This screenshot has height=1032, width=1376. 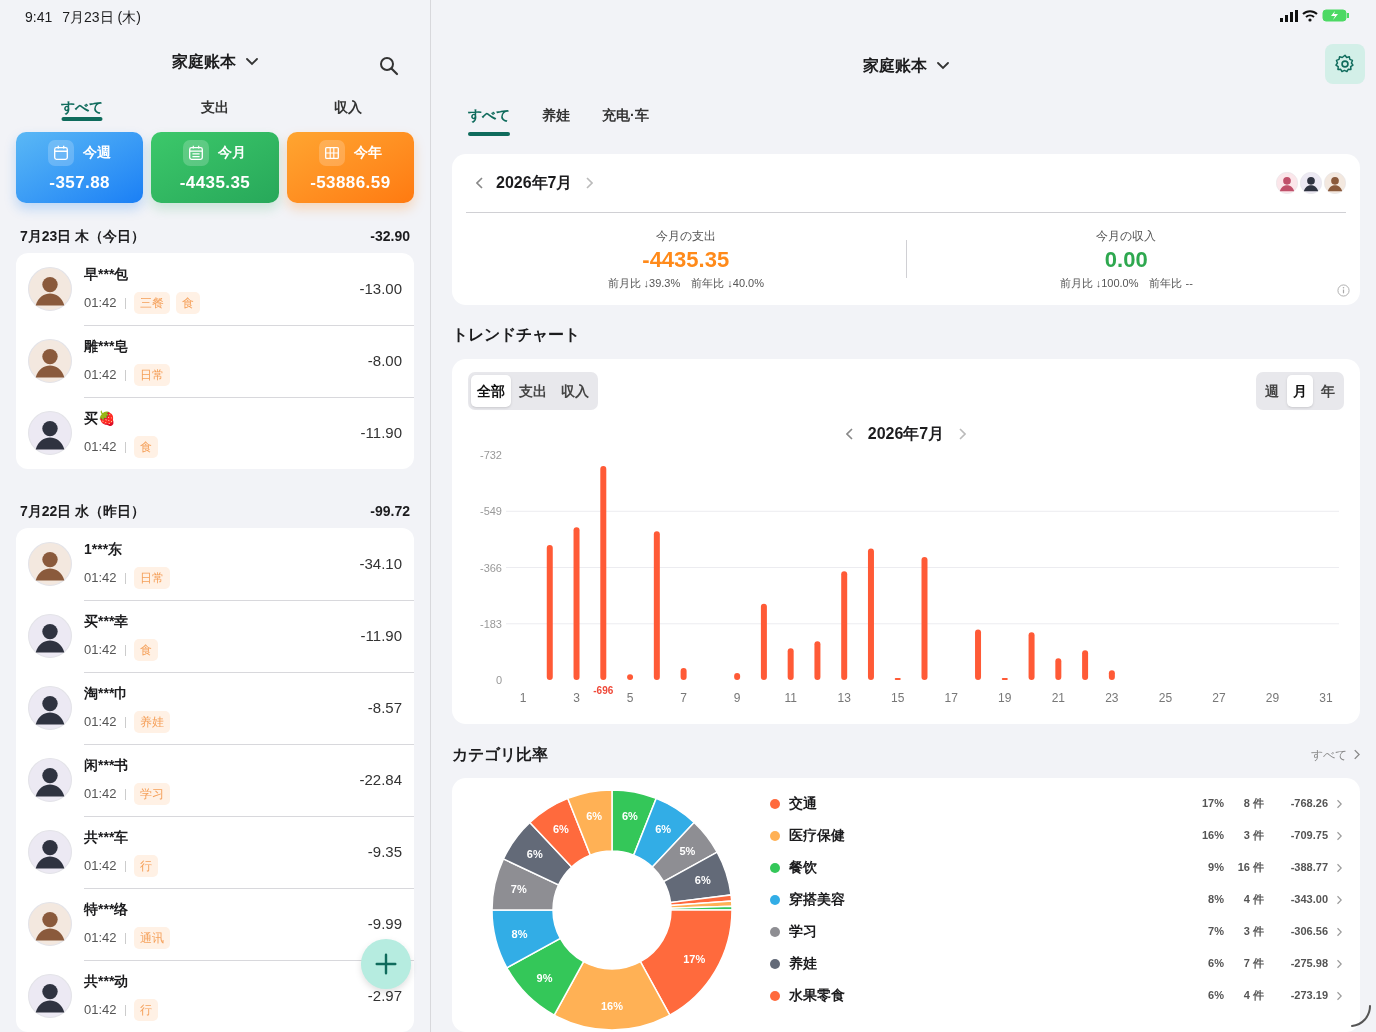 What do you see at coordinates (1056, 931) in the screenshot?
I see `category-row: 学习 7% 3 件 -306.56` at bounding box center [1056, 931].